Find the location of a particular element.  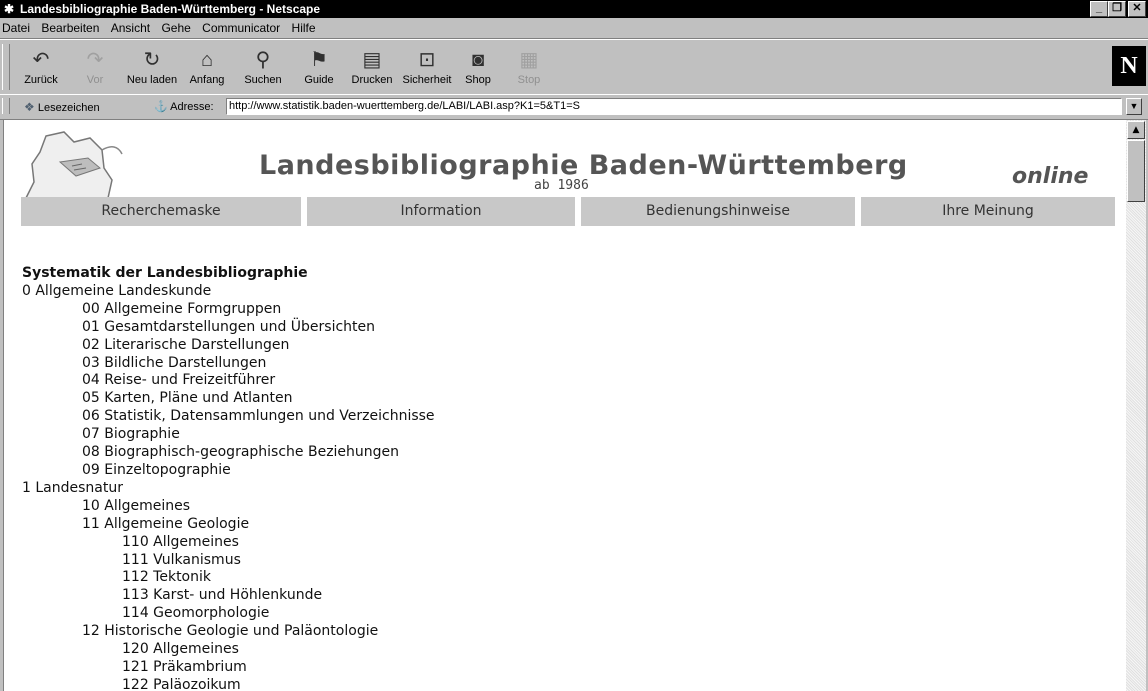

systematik-item: 113 Karst- und Höhlenkunde is located at coordinates (228, 596).